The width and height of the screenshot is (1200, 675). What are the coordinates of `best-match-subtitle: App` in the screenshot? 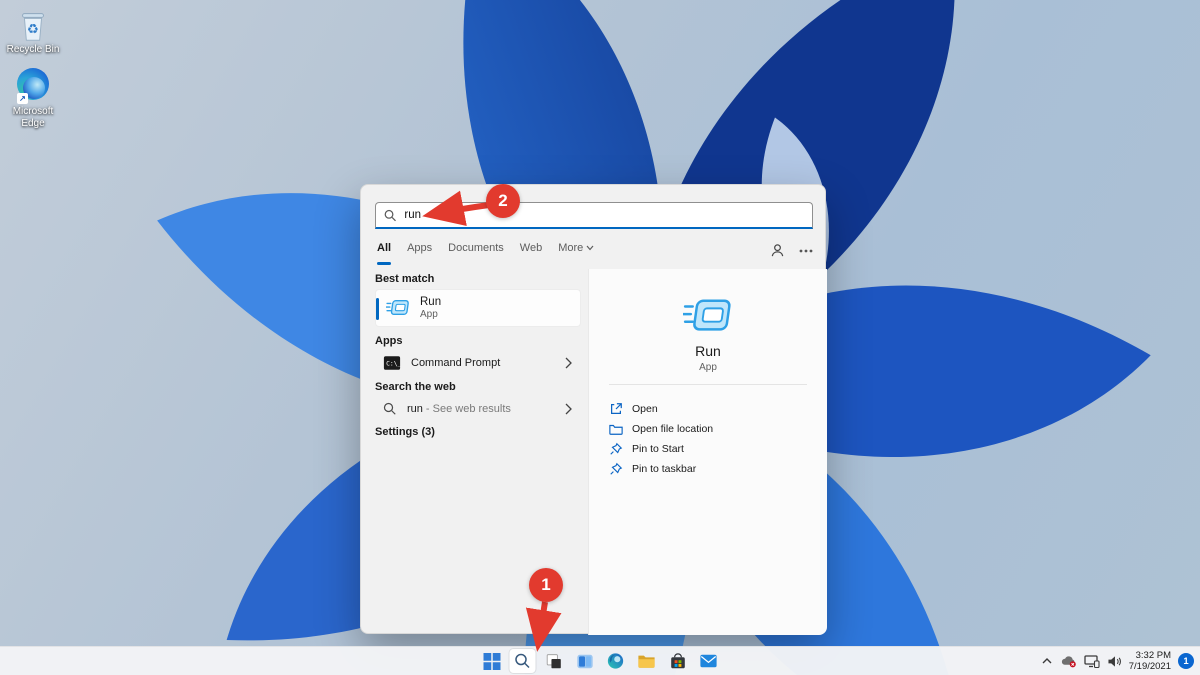 It's located at (429, 314).